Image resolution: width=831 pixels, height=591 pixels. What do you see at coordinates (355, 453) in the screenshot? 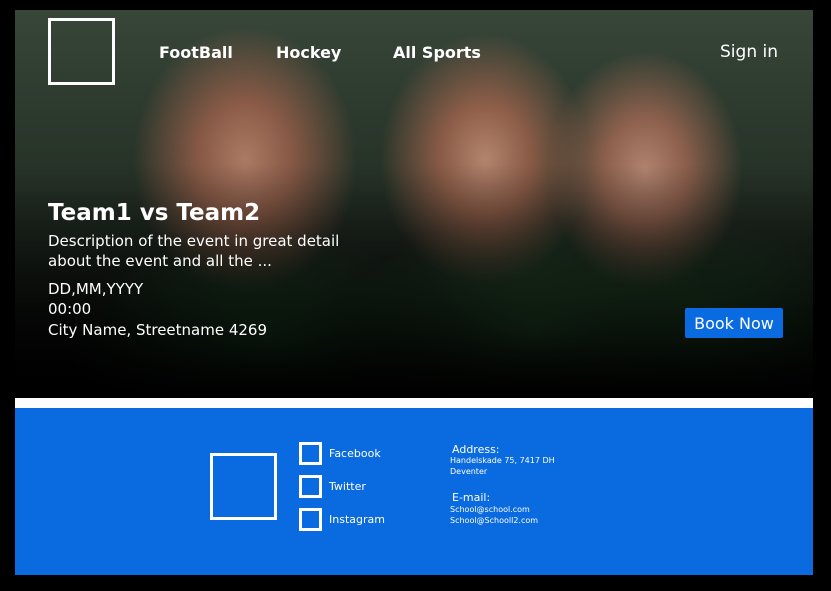
I see `facebook-label: Facebook` at bounding box center [355, 453].